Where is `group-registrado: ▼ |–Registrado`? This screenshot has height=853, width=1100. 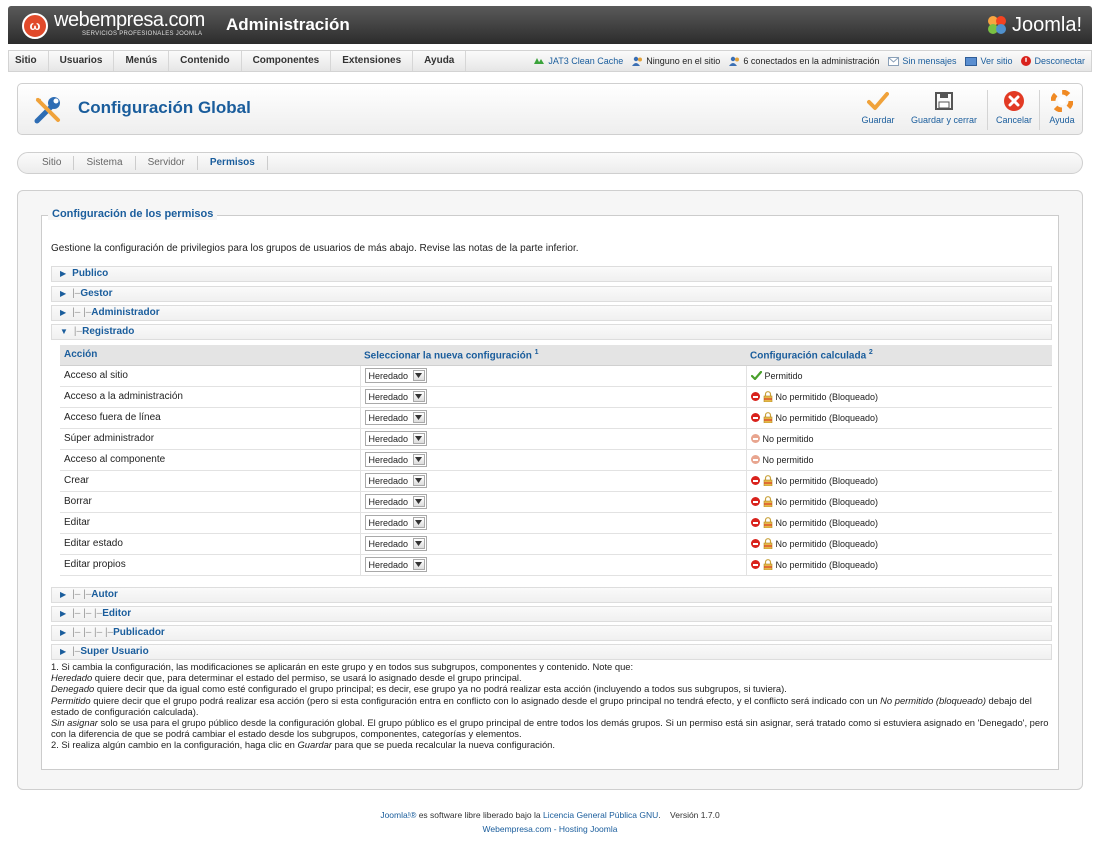
group-registrado: ▼ |–Registrado is located at coordinates (551, 332).